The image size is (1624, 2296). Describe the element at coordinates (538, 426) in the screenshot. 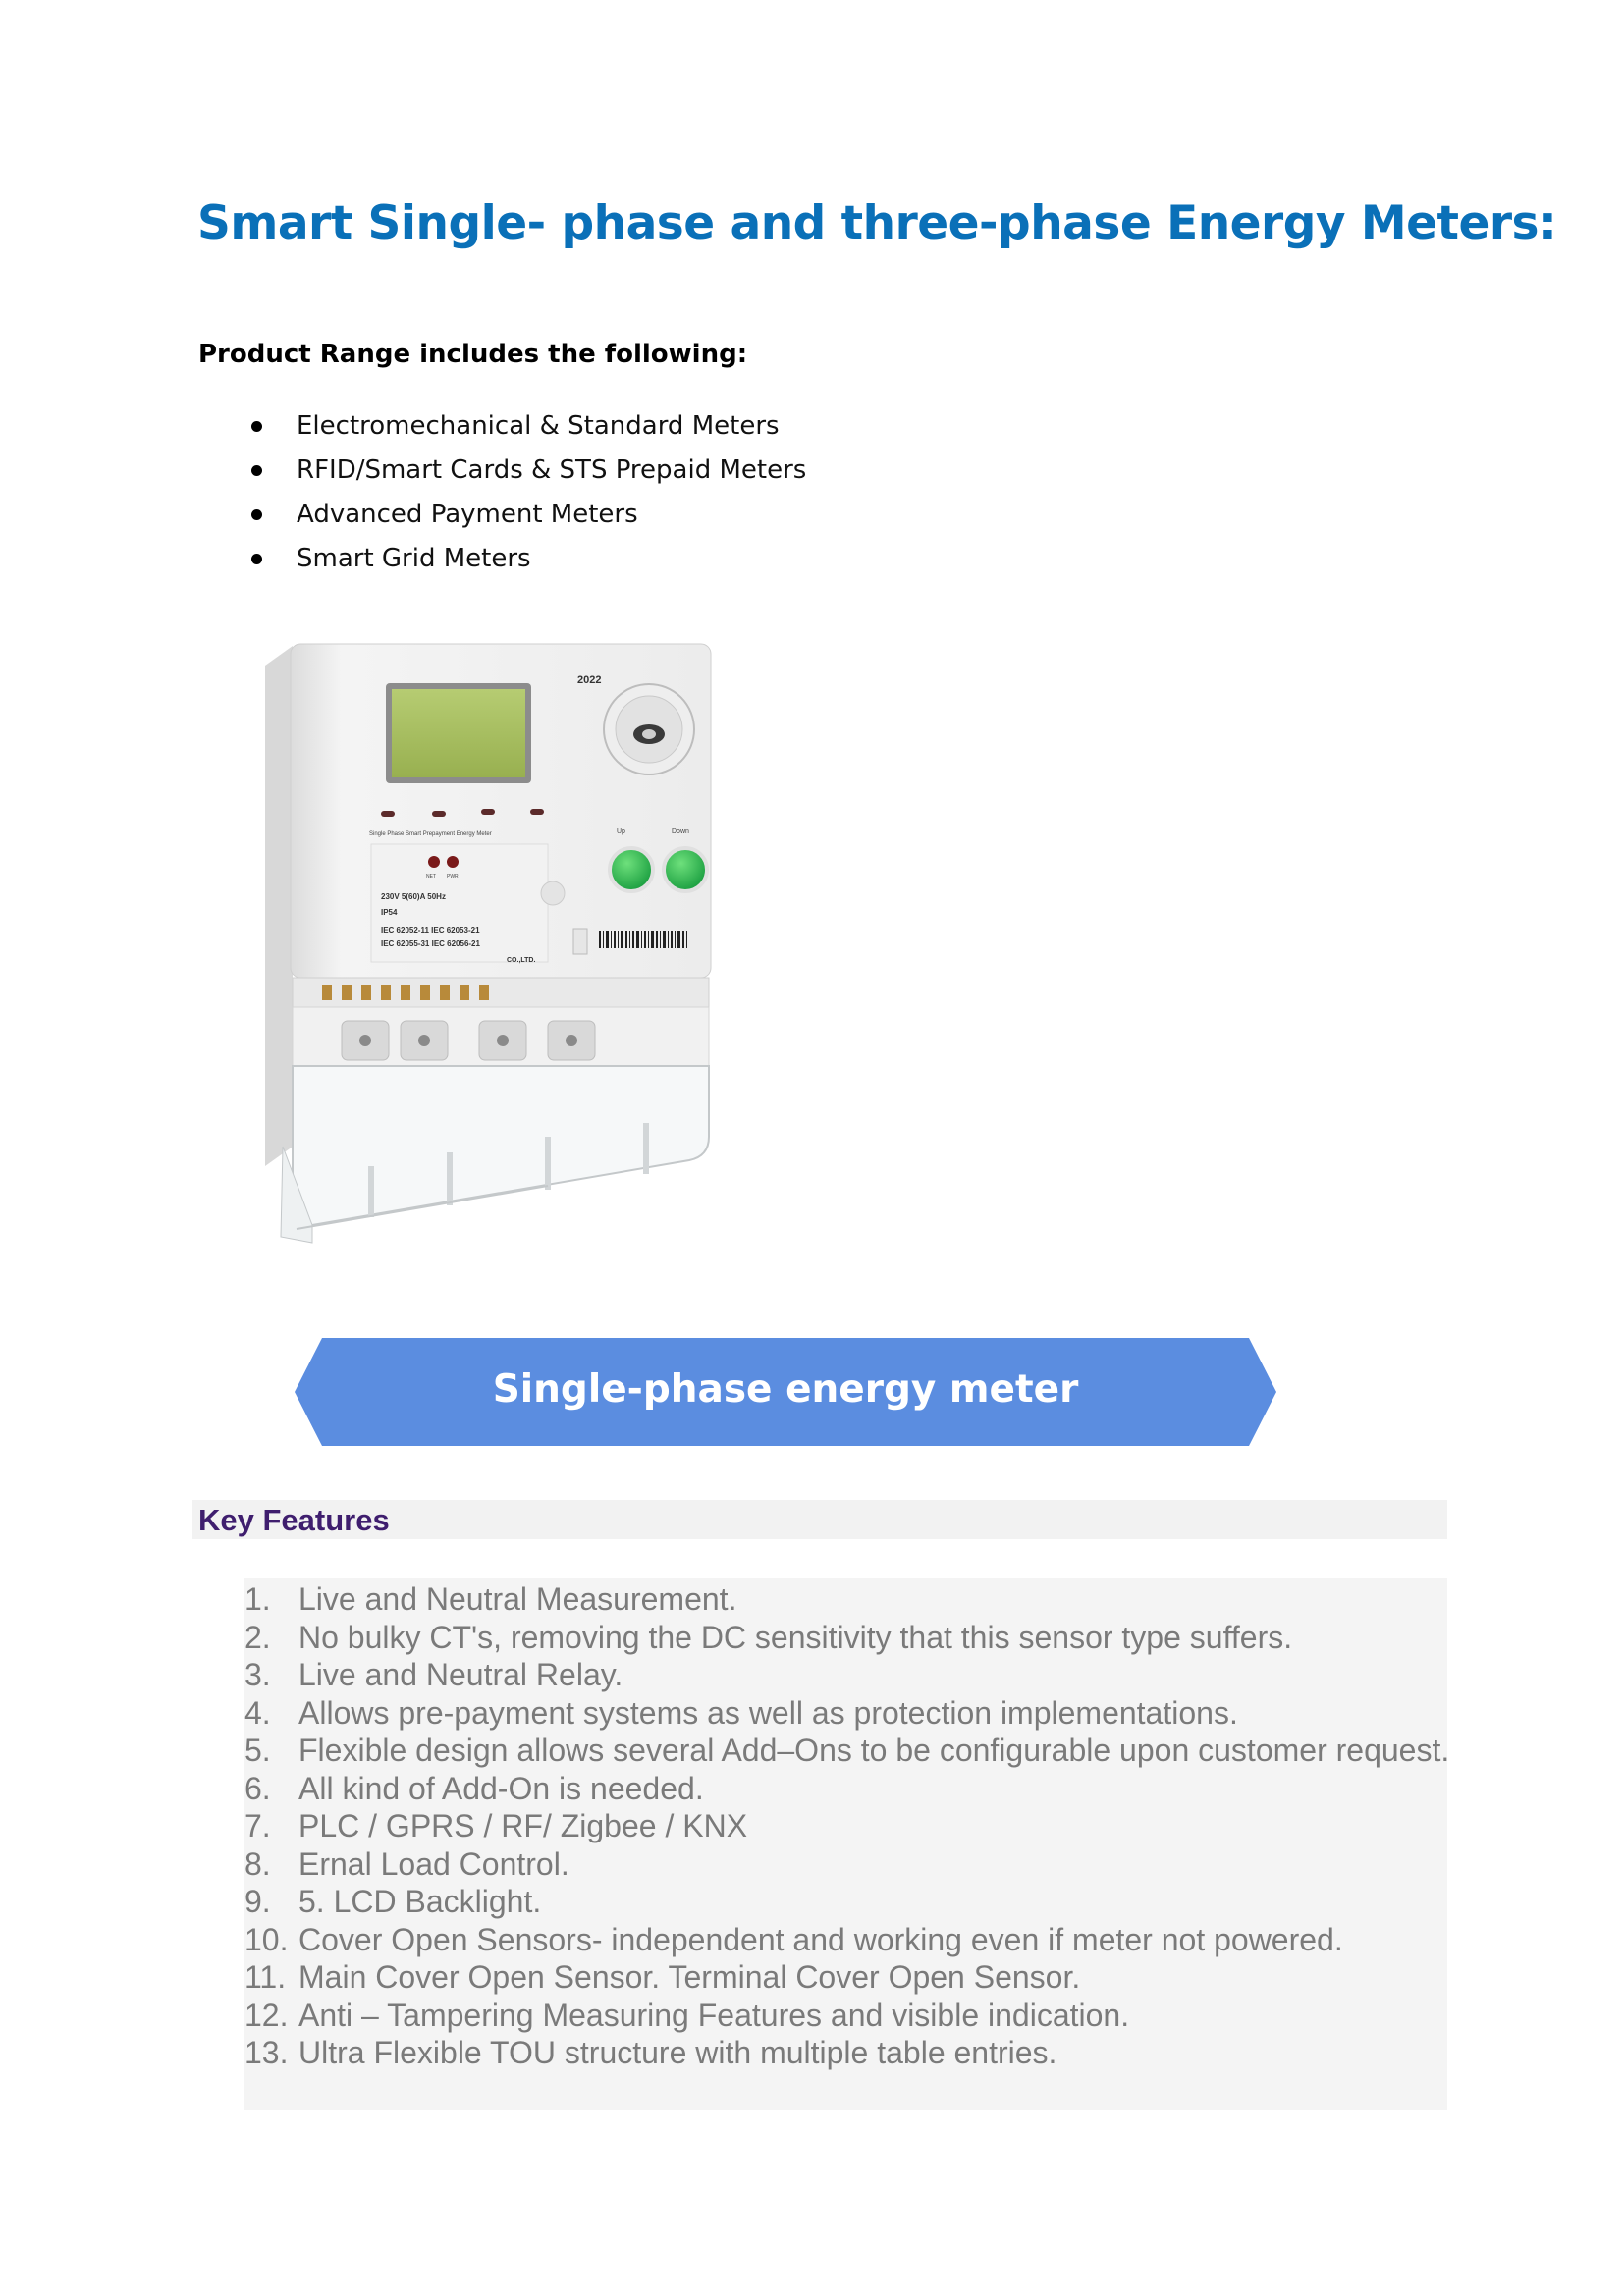

I see `list-item-label: Electromechanical & Standard Meters` at that location.